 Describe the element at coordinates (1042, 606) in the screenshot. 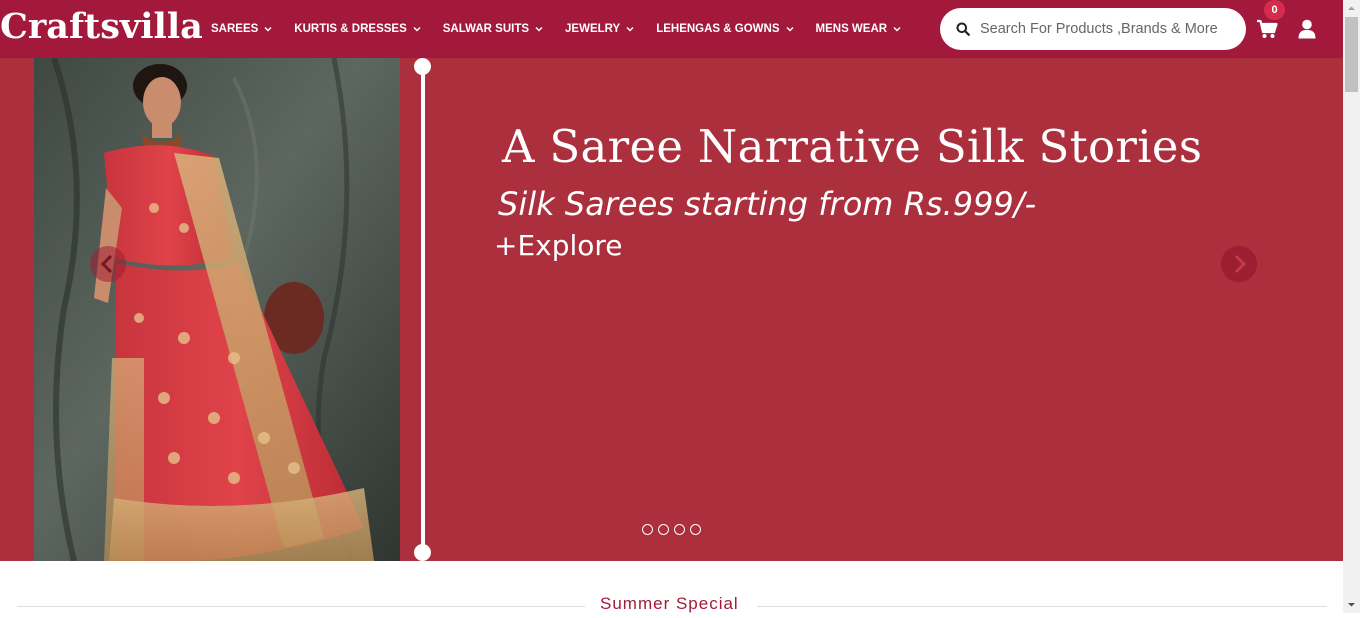

I see `section-divider-right` at that location.